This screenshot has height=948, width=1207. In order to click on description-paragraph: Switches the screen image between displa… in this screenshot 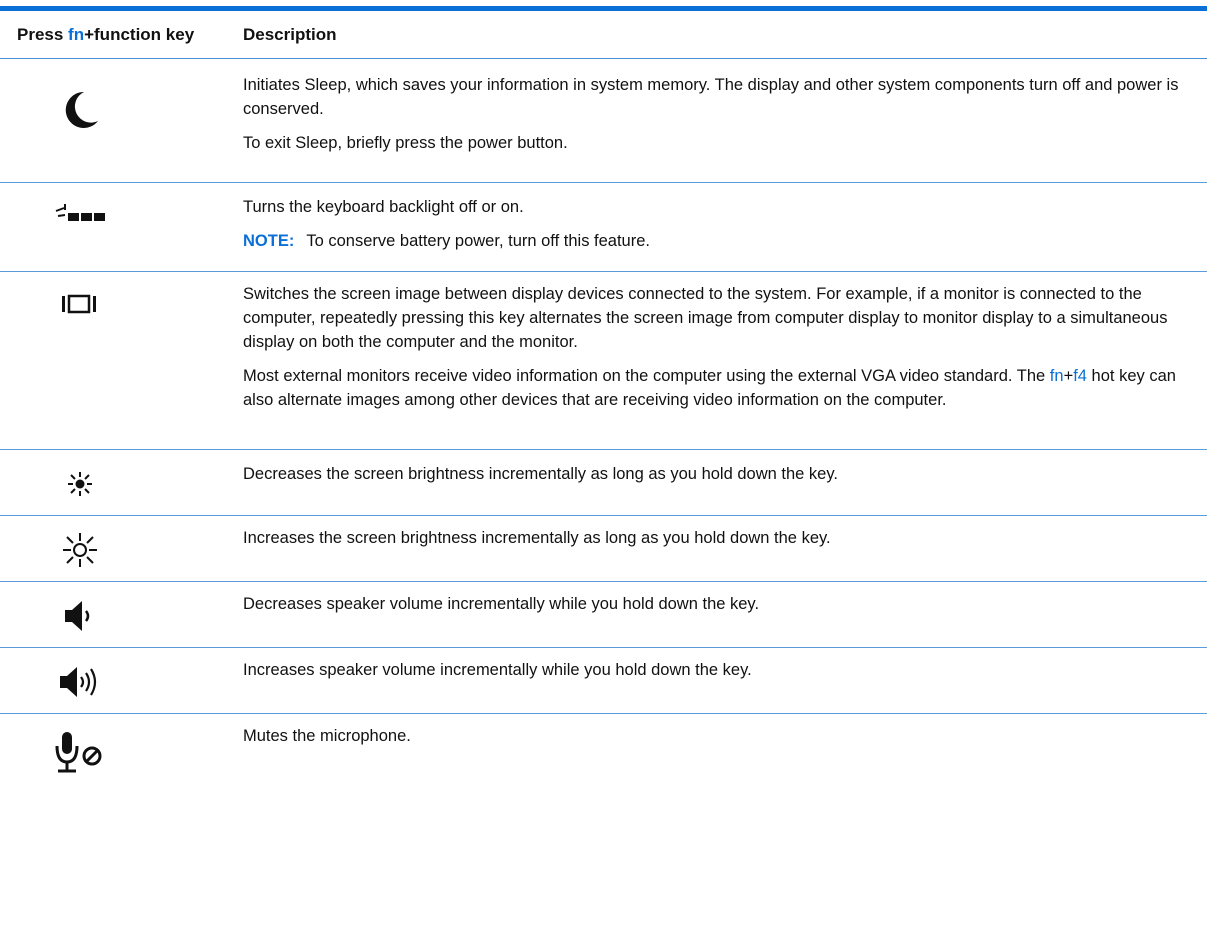, I will do `click(705, 318)`.